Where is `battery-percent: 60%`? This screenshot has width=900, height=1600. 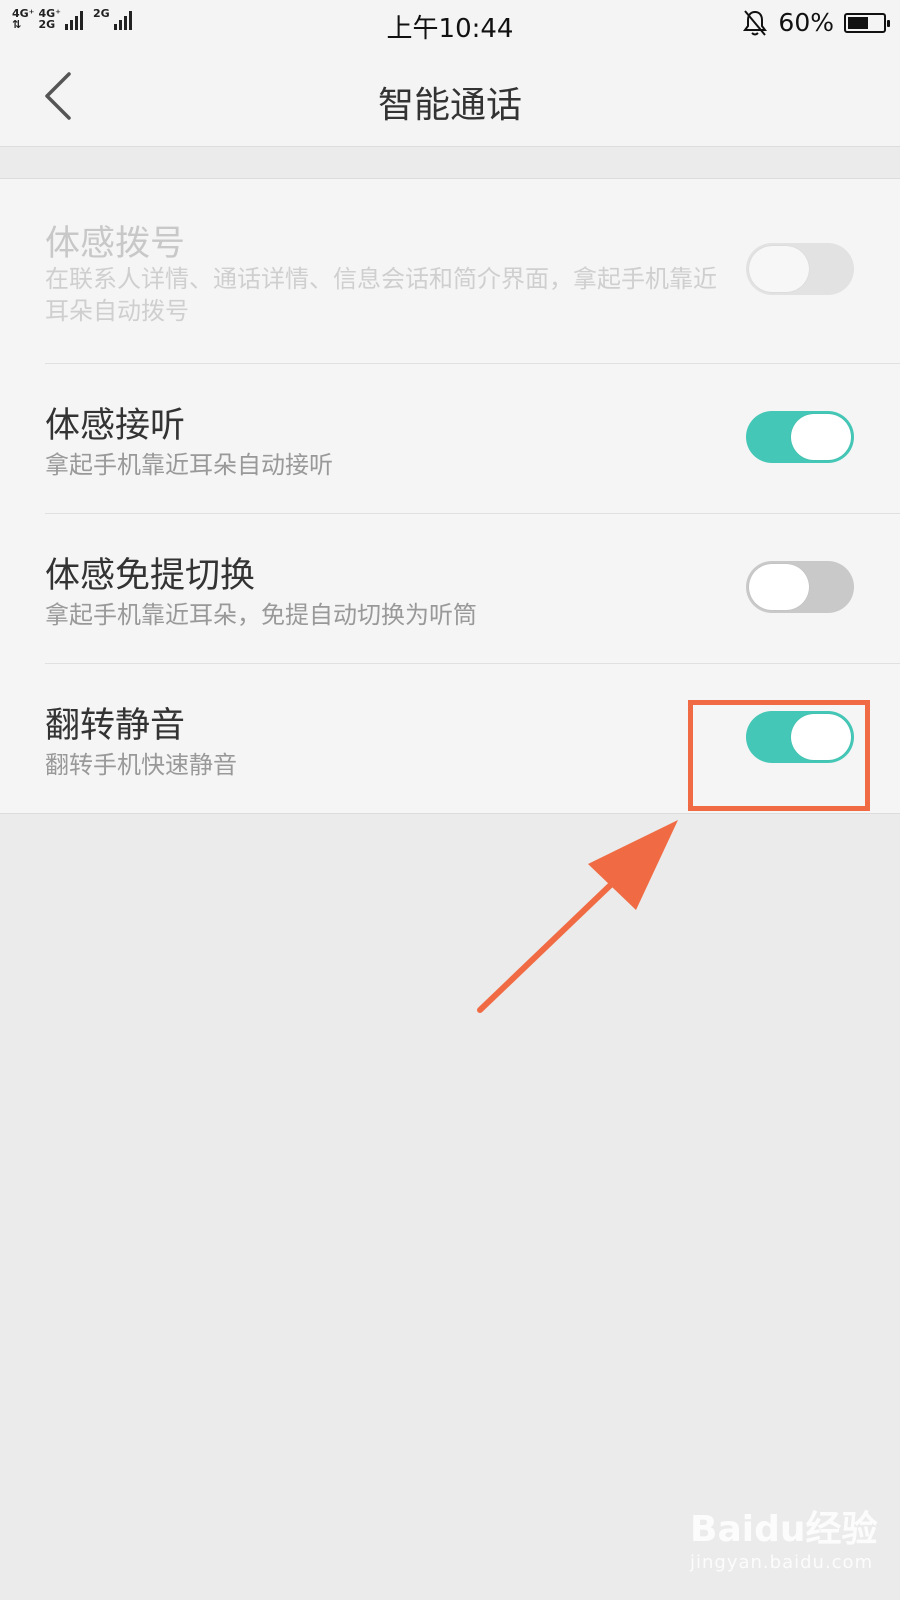
battery-percent: 60% is located at coordinates (806, 22).